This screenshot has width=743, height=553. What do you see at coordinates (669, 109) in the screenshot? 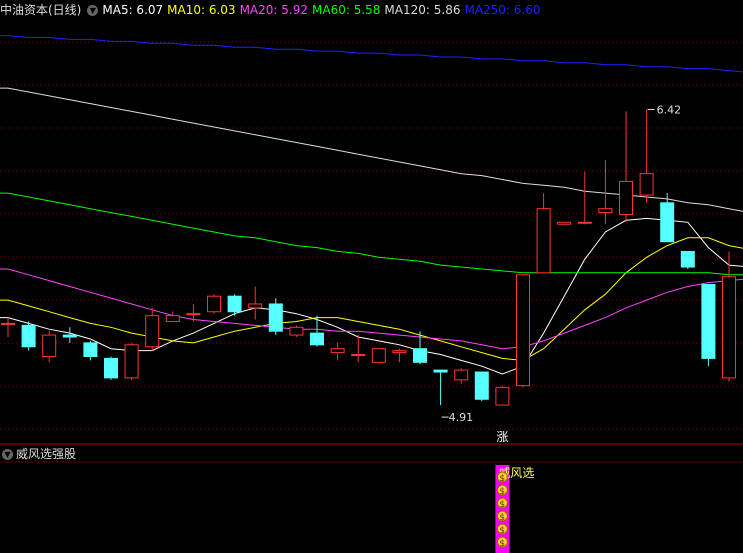
I see `high-price-label: 6.42` at bounding box center [669, 109].